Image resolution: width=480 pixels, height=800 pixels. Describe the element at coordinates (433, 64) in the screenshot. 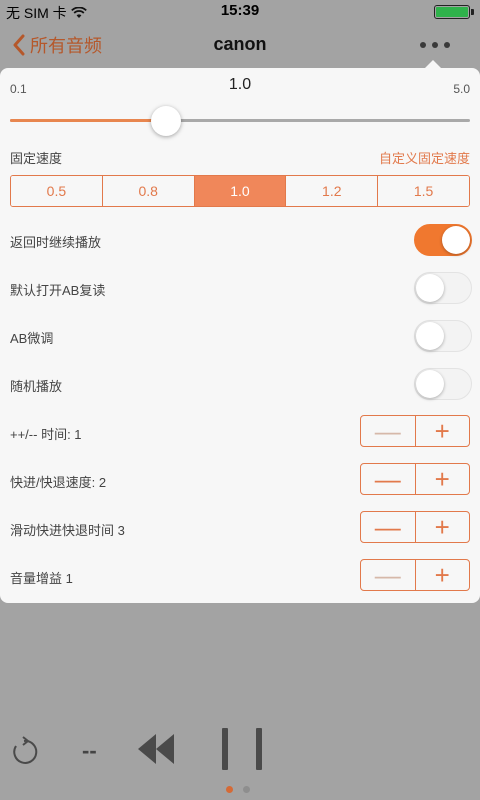

I see `popover-arrow` at that location.